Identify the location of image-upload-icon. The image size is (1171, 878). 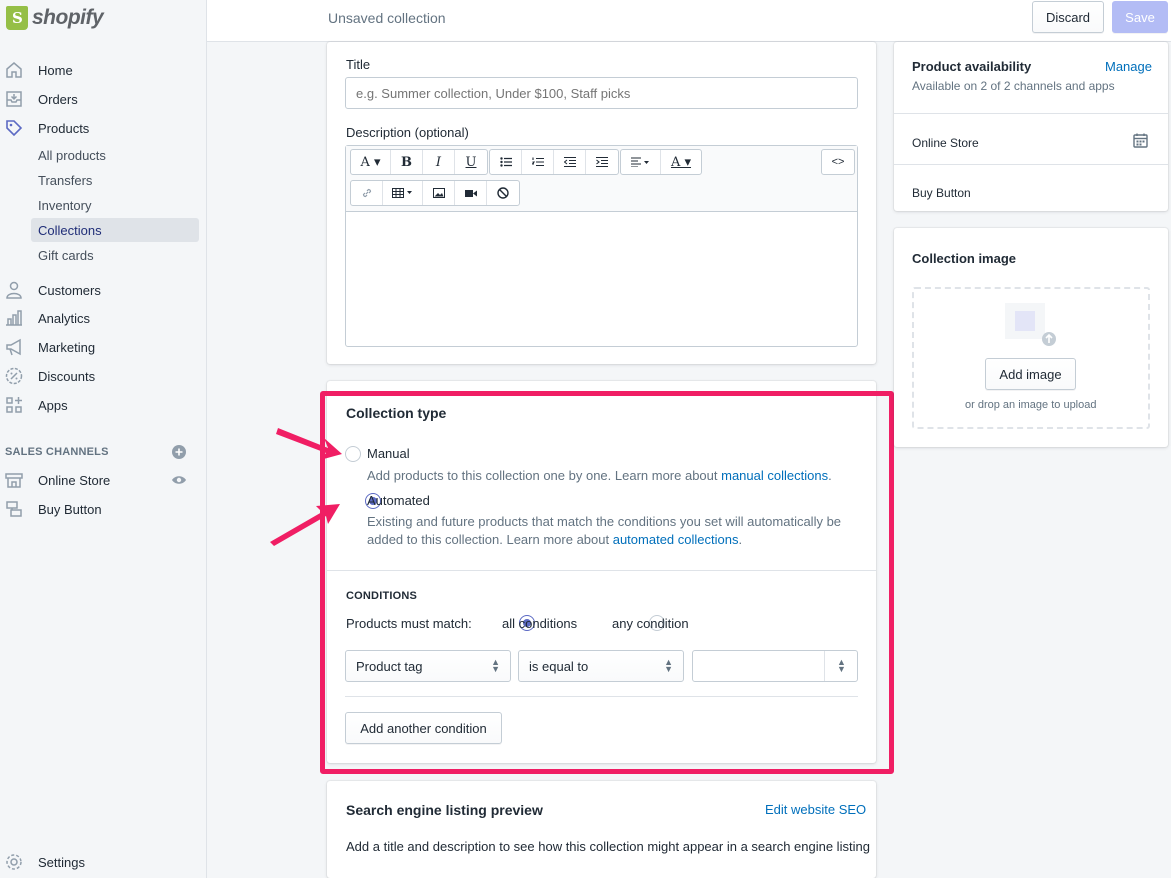
(1030, 324).